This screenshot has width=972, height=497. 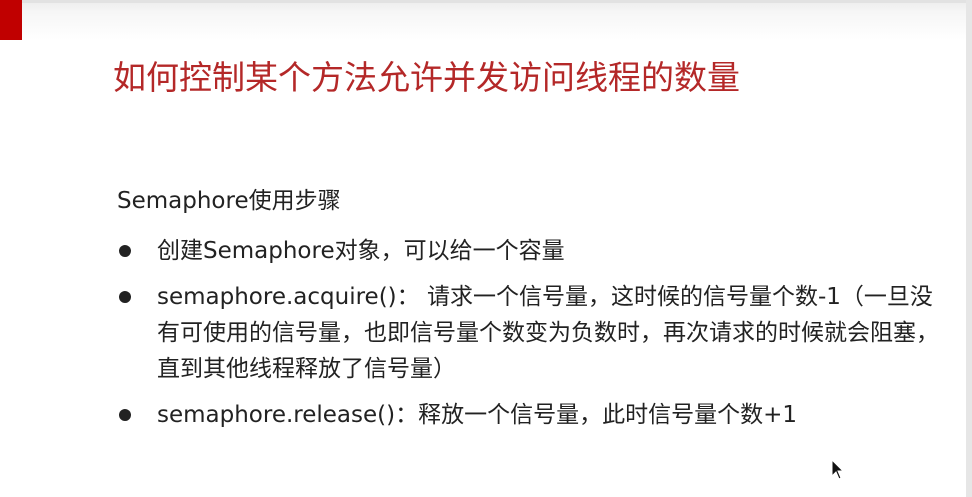 I want to click on bullet-item-release: semaphore.release()：释放一个信号量，此时信号量个数+1, so click(x=532, y=415).